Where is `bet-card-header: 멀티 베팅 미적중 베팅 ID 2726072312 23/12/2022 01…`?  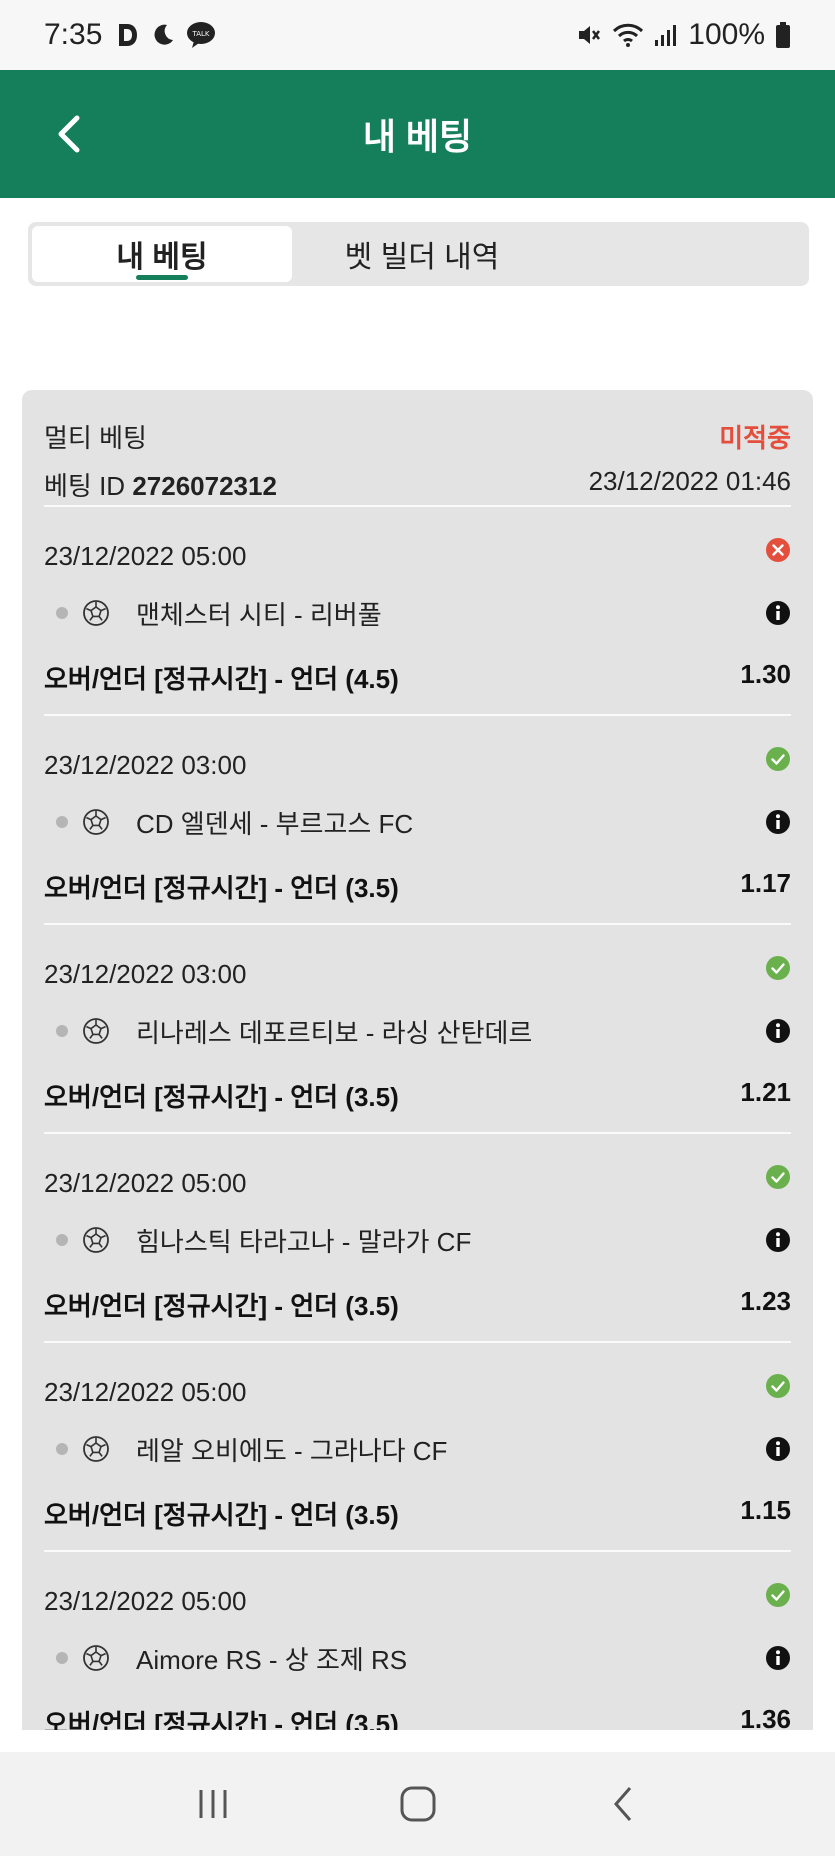 bet-card-header: 멀티 베팅 미적중 베팅 ID 2726072312 23/12/2022 01… is located at coordinates (417, 448).